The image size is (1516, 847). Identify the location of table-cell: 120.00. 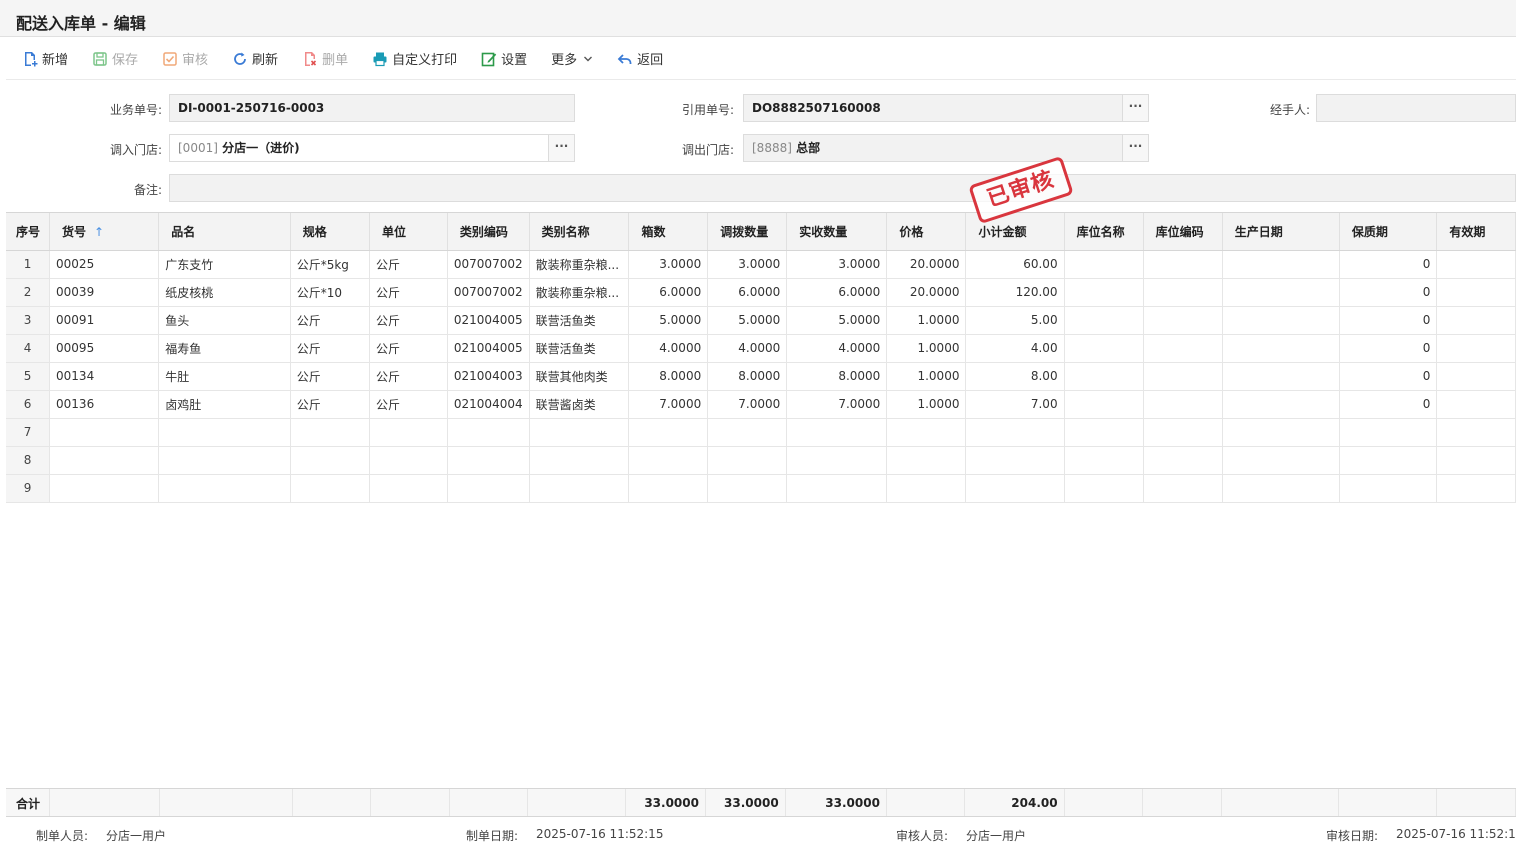
(1015, 292).